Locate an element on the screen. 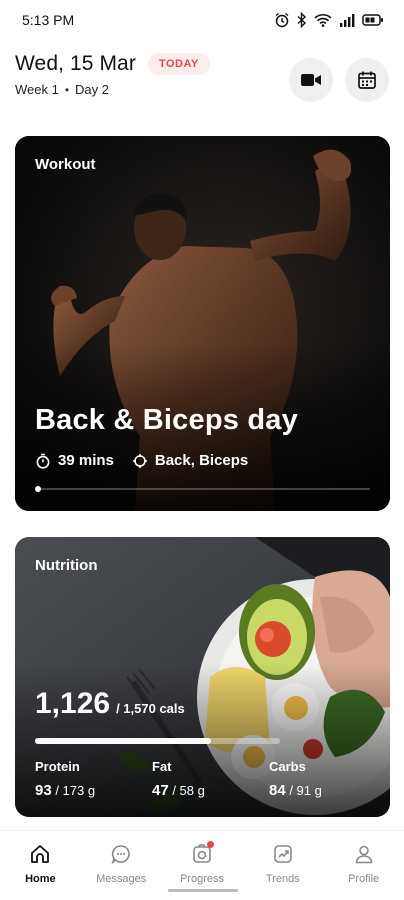 The image size is (404, 900). macro-name: Fat is located at coordinates (162, 766).